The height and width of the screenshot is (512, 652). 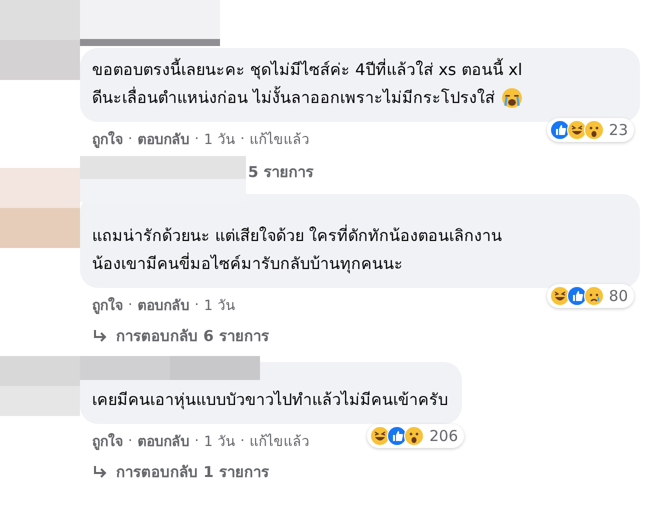 I want to click on comment-text: เคยมีคนเอาหุ่นแบบบัวขาวไปทำแล้วไม่มีคนเข้าครับ, so click(x=270, y=400).